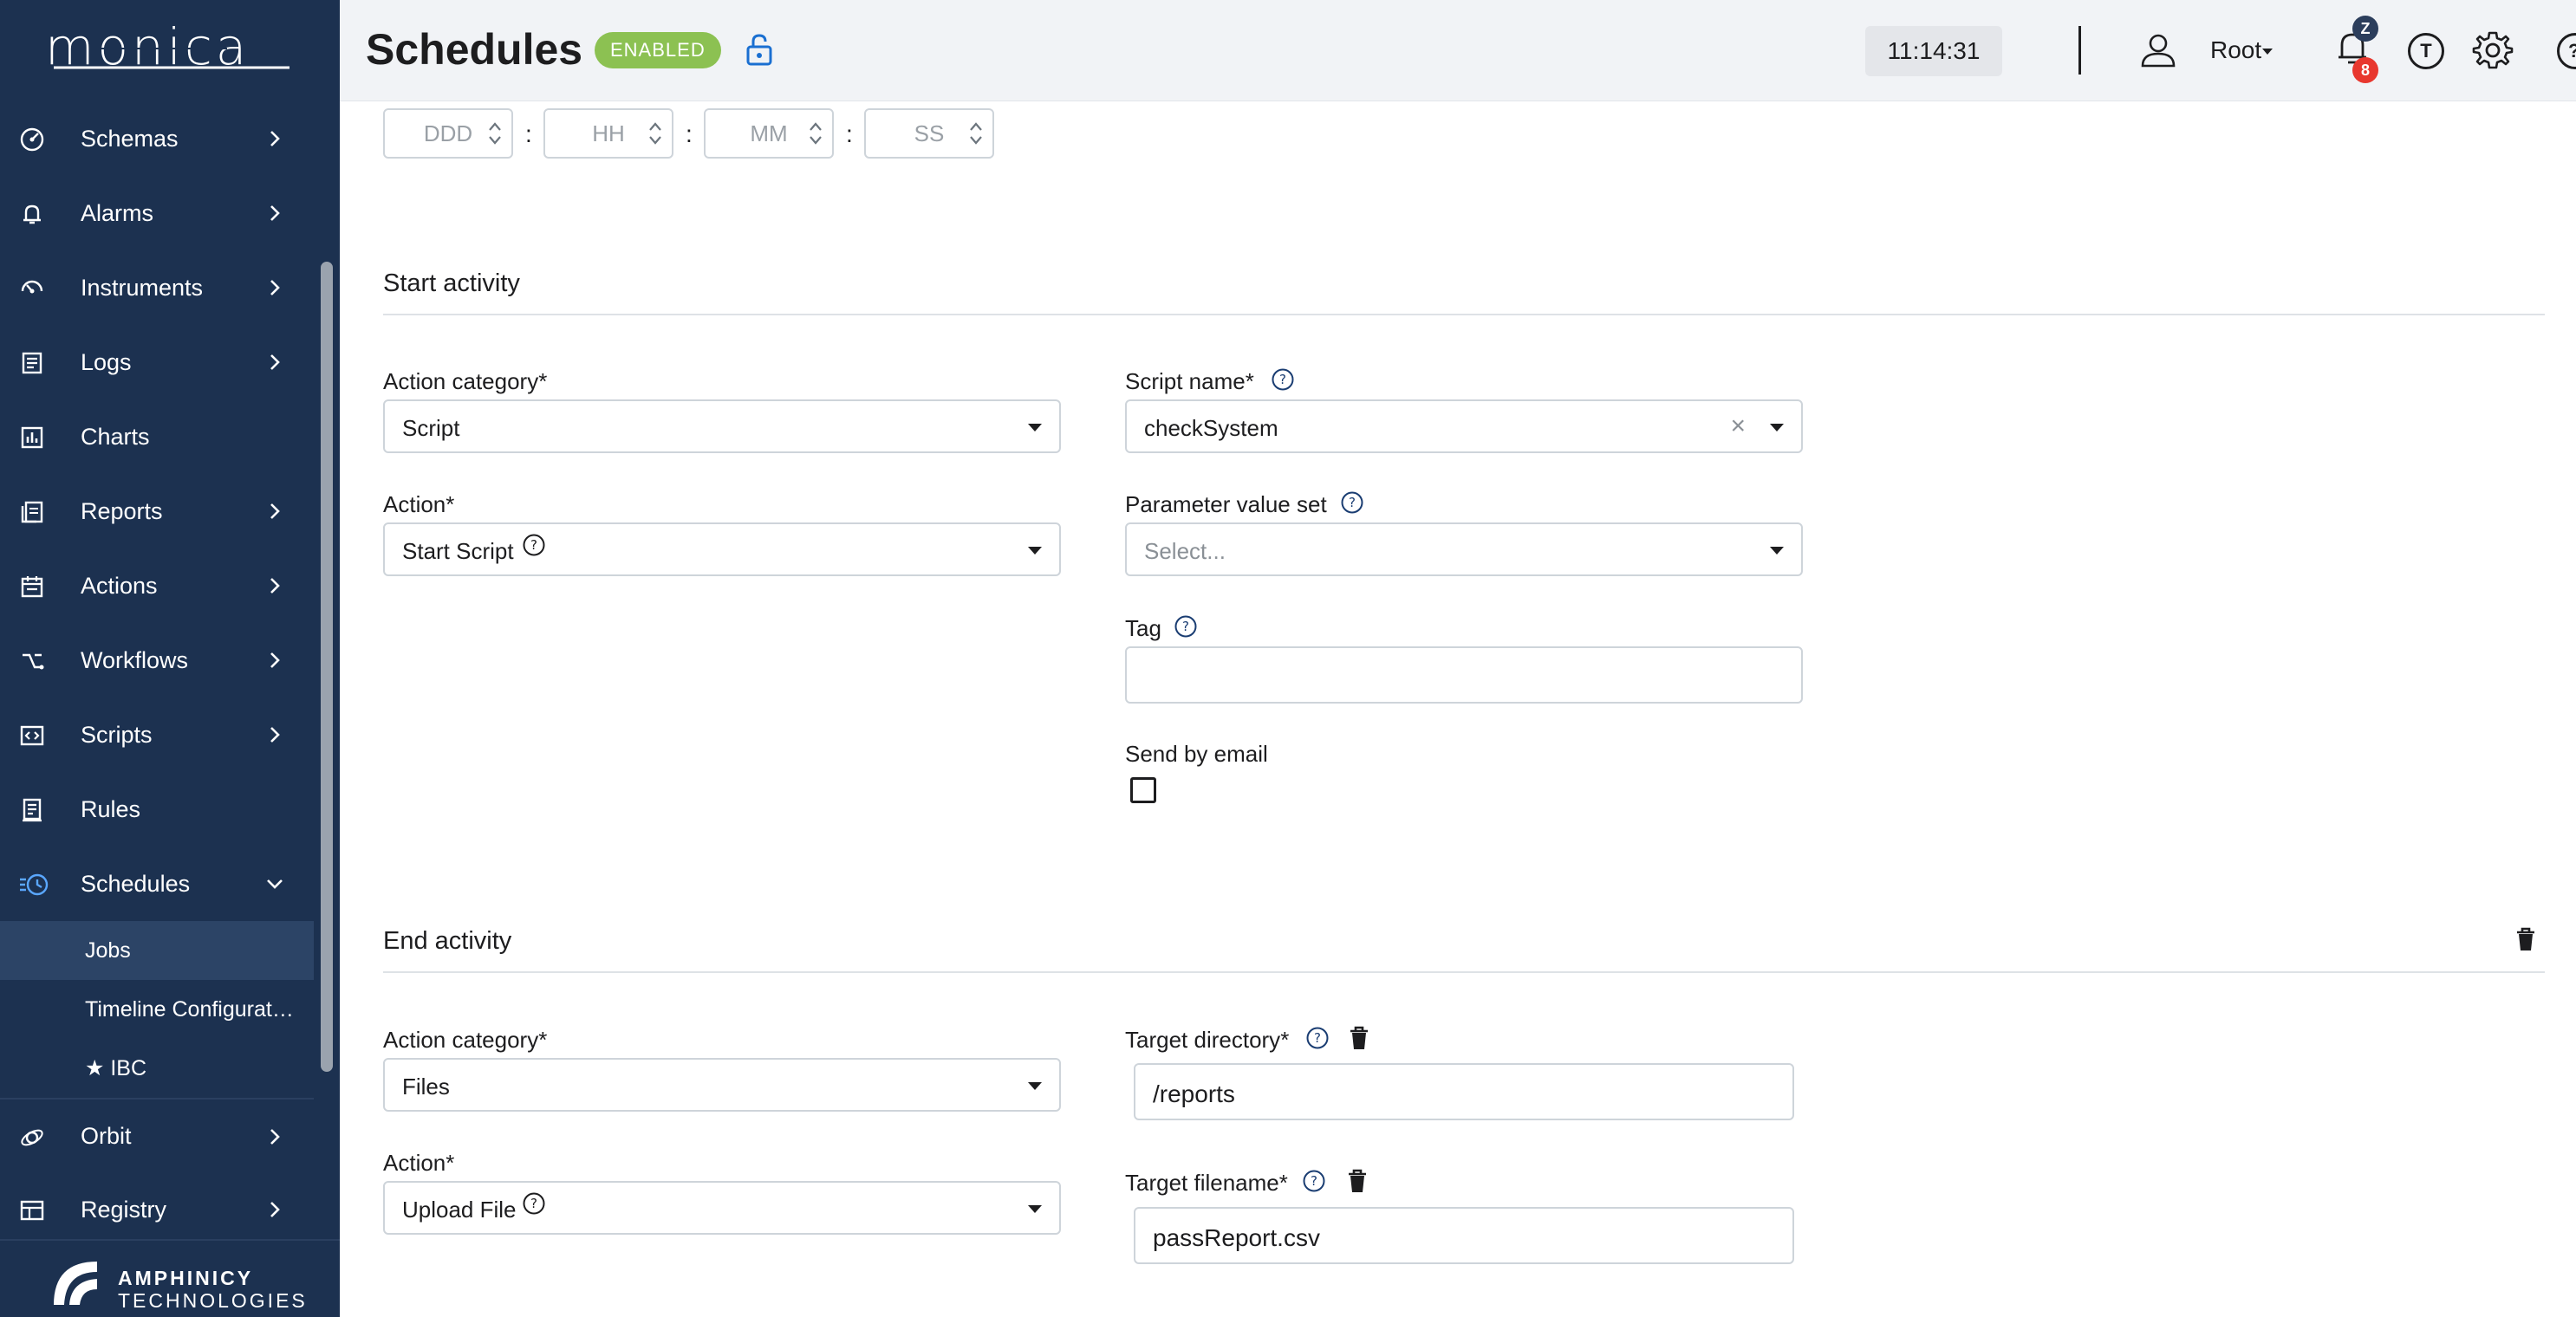 Image resolution: width=2576 pixels, height=1317 pixels. Describe the element at coordinates (1464, 1235) in the screenshot. I see `target-filename-input: passReport.csv` at that location.